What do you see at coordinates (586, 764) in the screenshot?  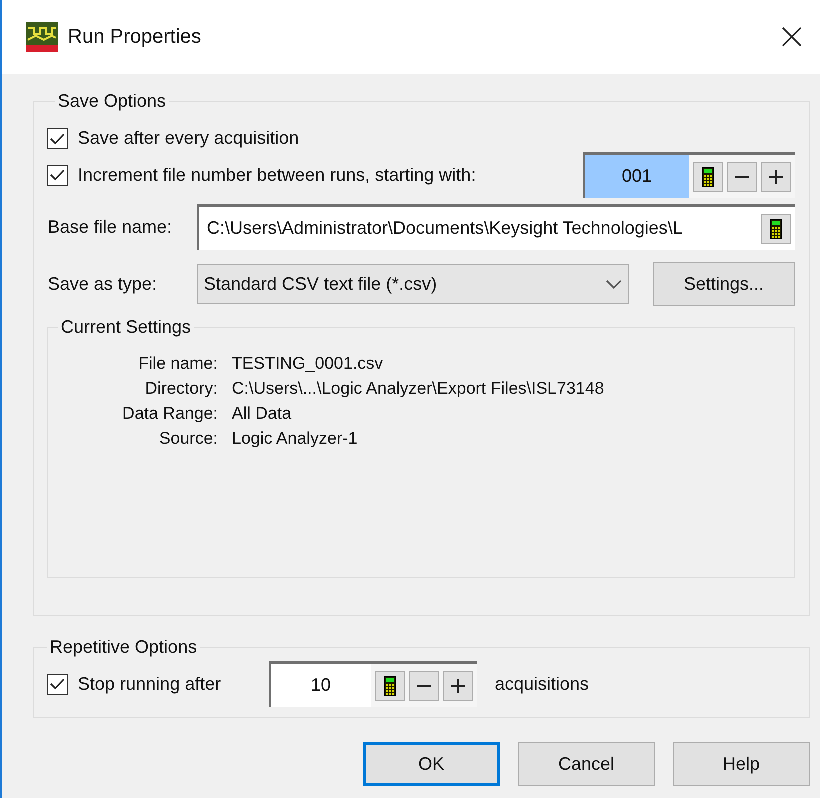 I see `dialog-button: Cancel` at bounding box center [586, 764].